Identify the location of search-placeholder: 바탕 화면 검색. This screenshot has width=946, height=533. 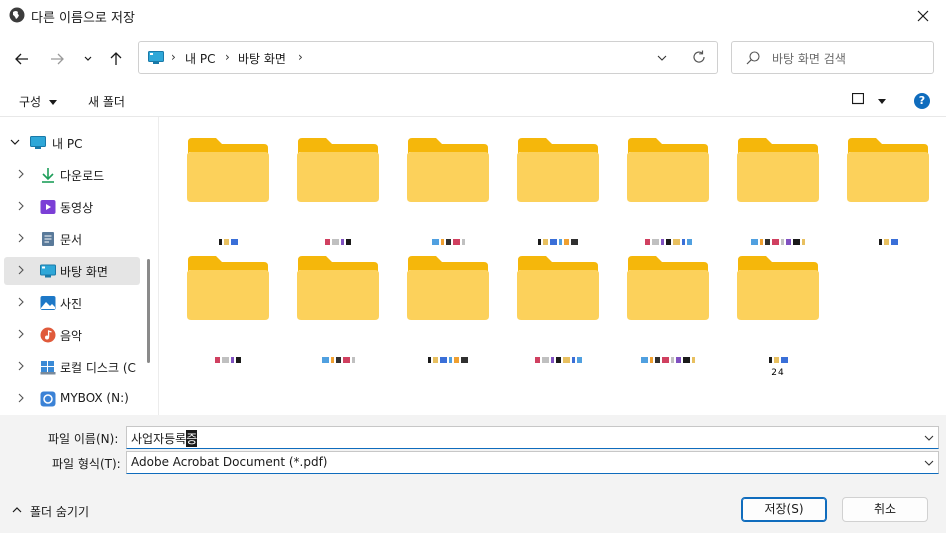
(809, 59).